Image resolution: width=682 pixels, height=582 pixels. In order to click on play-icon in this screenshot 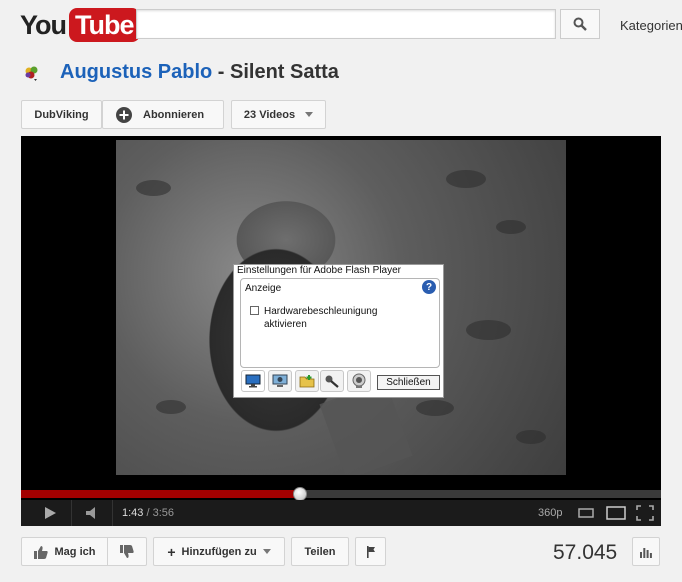, I will do `click(50, 513)`.